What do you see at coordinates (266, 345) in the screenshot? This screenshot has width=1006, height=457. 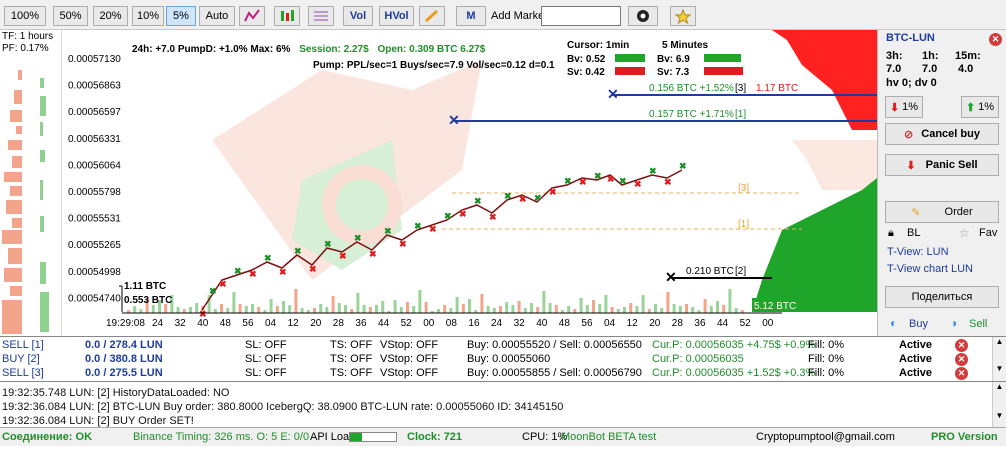 I see `order-sl: SL: OFF` at bounding box center [266, 345].